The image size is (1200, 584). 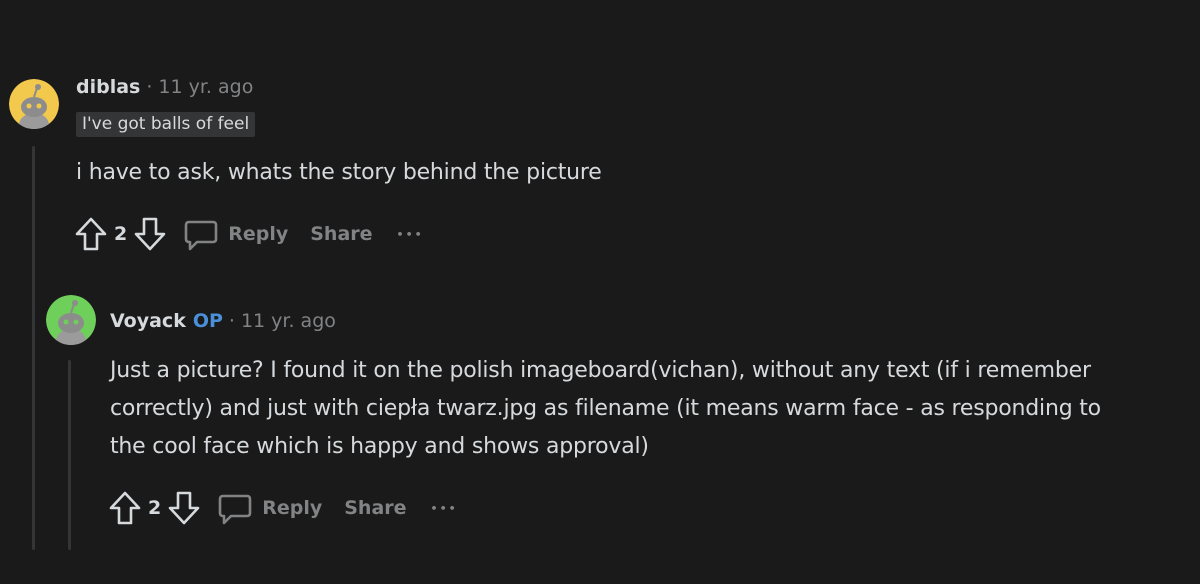 What do you see at coordinates (69, 455) in the screenshot?
I see `thread-line-inner` at bounding box center [69, 455].